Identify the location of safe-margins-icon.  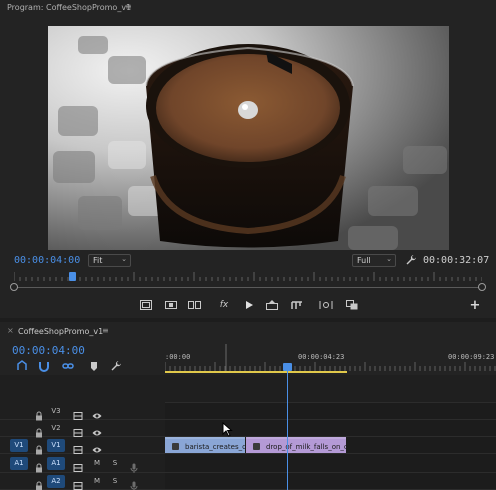
(146, 305).